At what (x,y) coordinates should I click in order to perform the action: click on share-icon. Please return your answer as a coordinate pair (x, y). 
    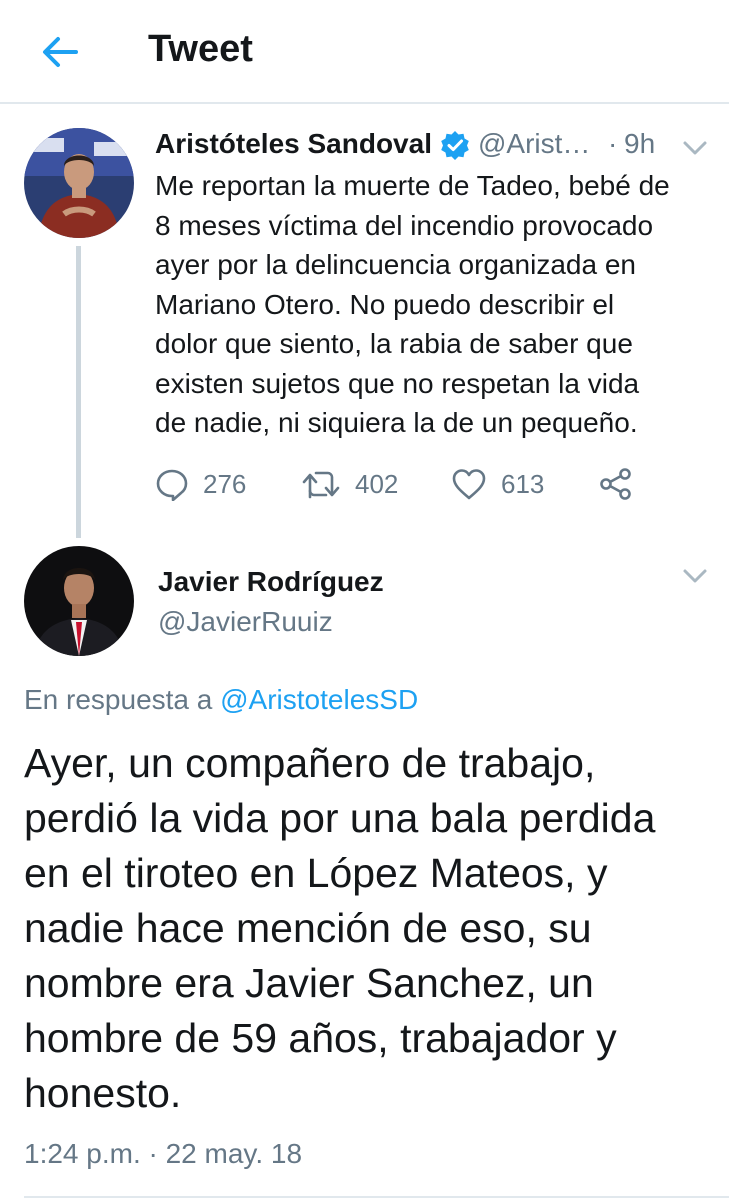
    Looking at the image, I should click on (615, 484).